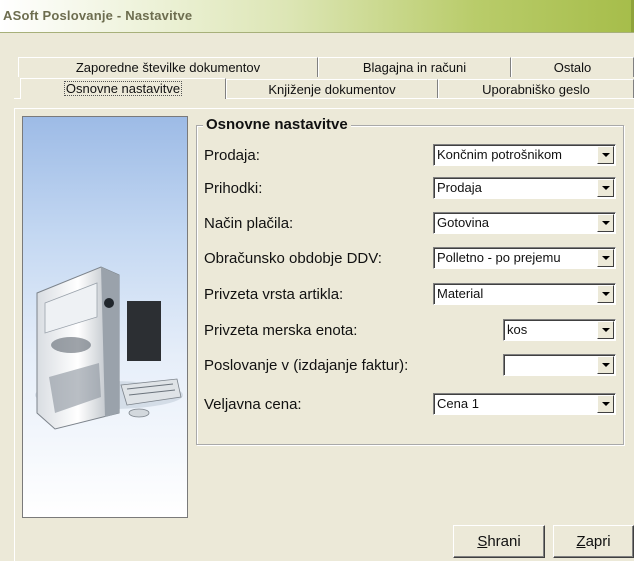 This screenshot has height=561, width=634. Describe the element at coordinates (581, 541) in the screenshot. I see `close-button-mnemonic: Z` at that location.